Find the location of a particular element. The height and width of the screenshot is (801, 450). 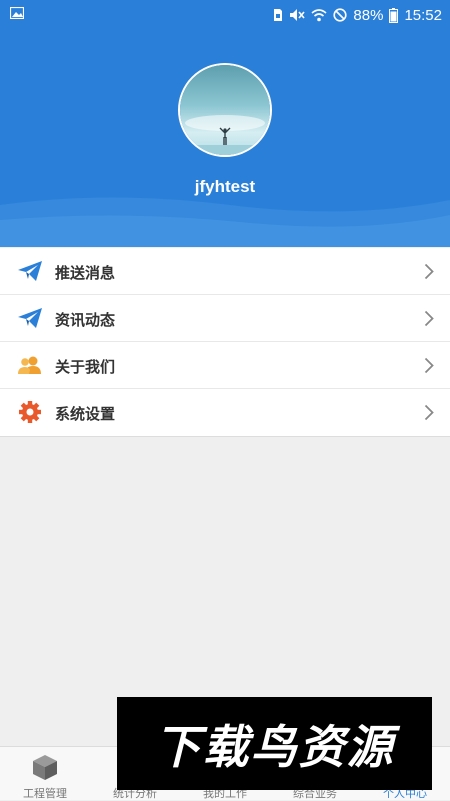

menu-item-label: 推送消息 is located at coordinates (85, 273).